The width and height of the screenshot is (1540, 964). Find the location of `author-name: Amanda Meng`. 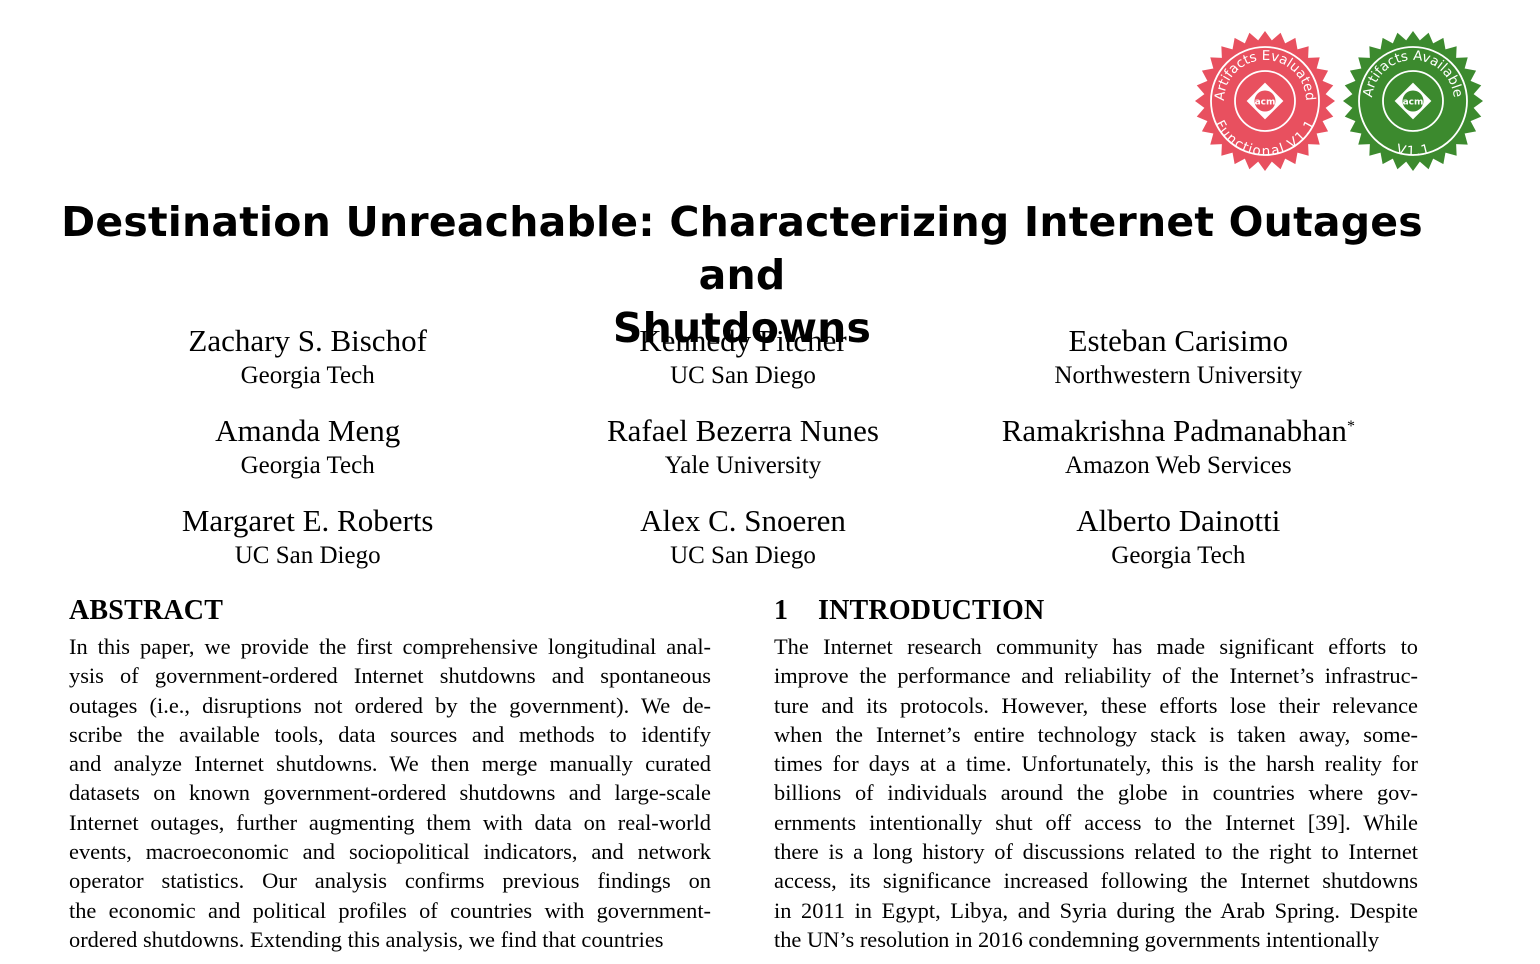

author-name: Amanda Meng is located at coordinates (307, 431).